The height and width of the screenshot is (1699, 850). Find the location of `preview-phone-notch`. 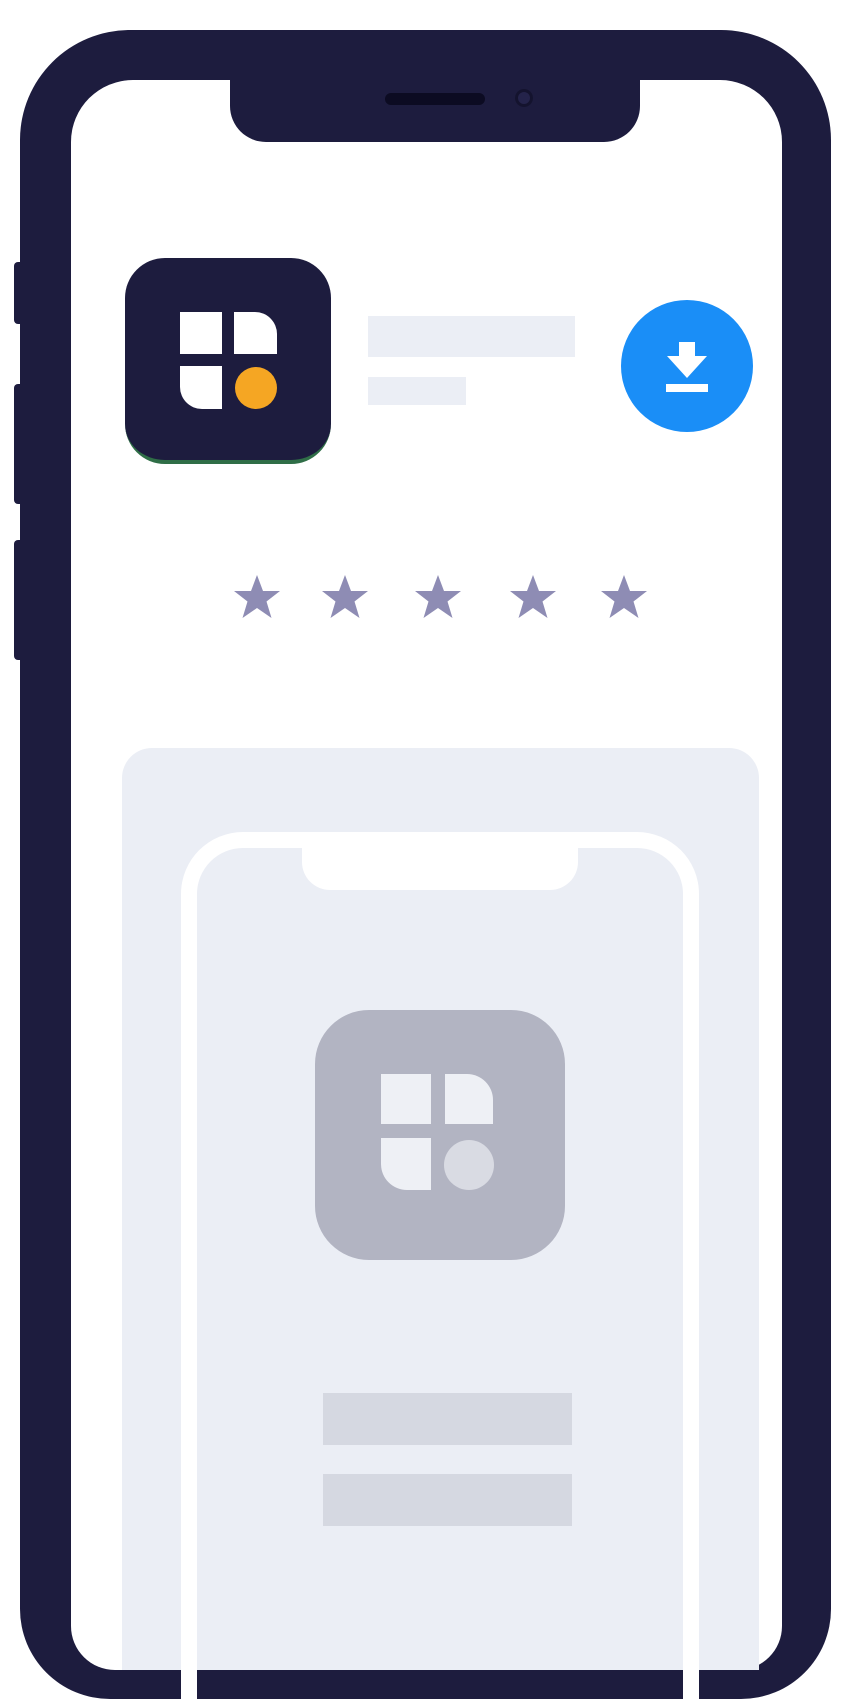

preview-phone-notch is located at coordinates (440, 864).